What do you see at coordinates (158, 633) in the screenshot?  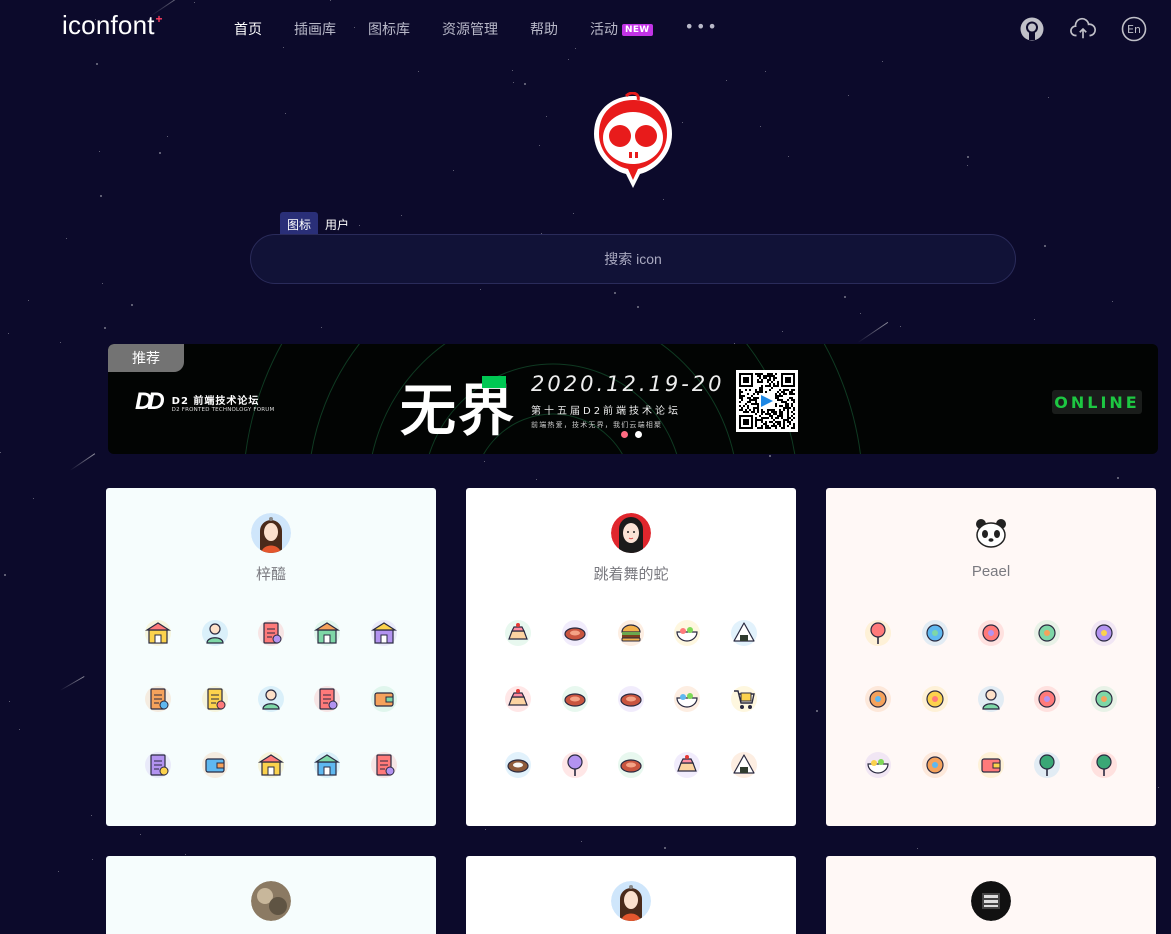 I see `store-icon` at bounding box center [158, 633].